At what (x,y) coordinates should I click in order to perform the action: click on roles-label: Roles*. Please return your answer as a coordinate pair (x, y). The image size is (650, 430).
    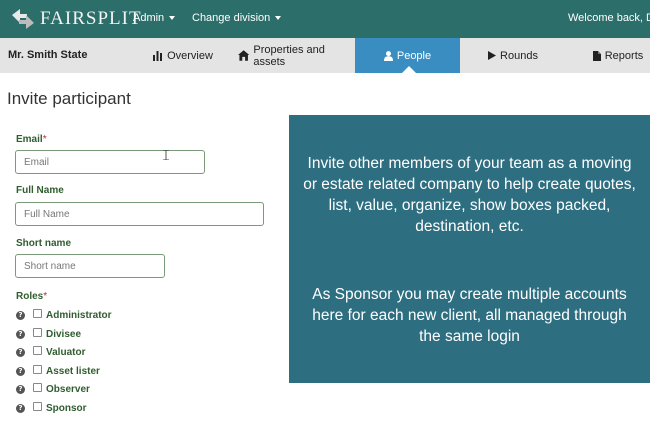
    Looking at the image, I should click on (31, 296).